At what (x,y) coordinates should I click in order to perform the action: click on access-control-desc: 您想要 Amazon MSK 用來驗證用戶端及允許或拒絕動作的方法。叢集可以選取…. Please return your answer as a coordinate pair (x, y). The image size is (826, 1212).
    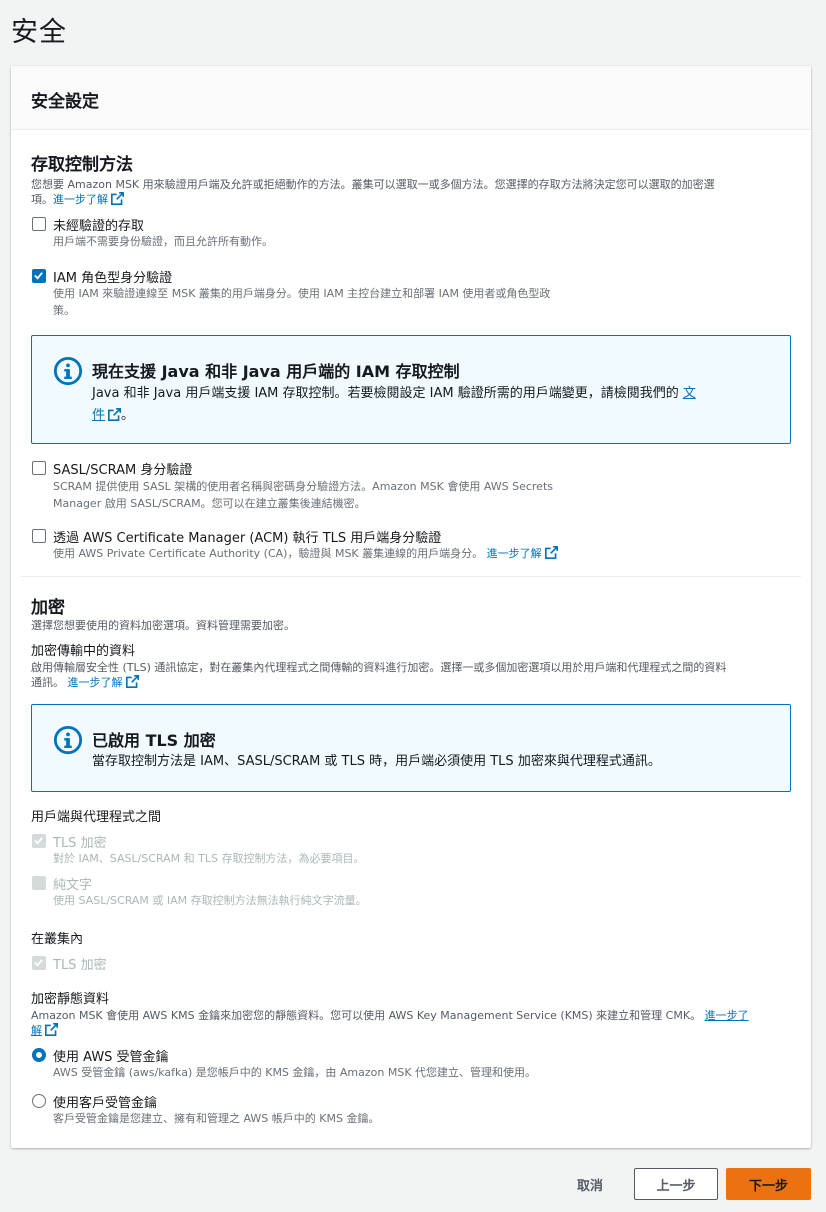
    Looking at the image, I should click on (416, 192).